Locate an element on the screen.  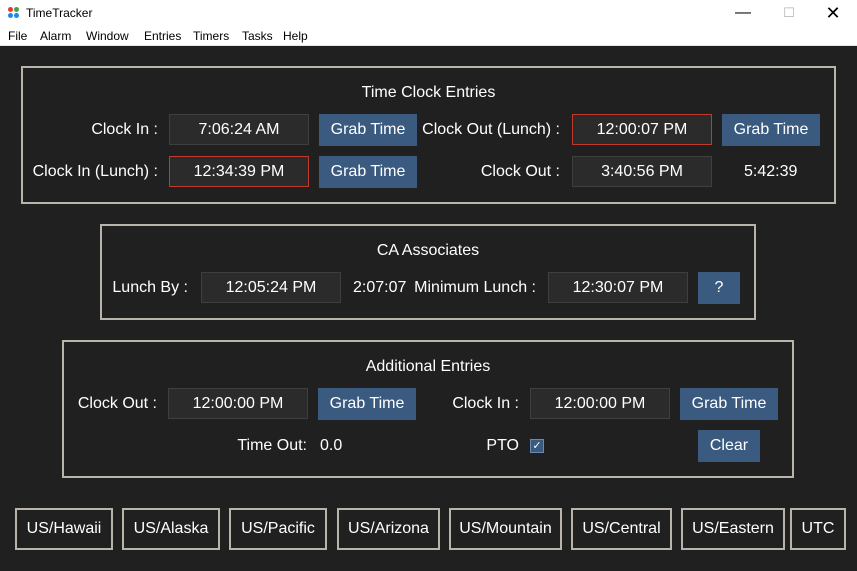
minimize-button: — is located at coordinates (743, 13).